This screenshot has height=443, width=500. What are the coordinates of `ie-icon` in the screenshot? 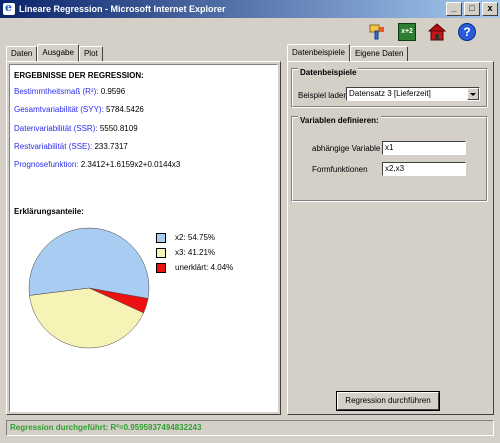 It's located at (9, 8).